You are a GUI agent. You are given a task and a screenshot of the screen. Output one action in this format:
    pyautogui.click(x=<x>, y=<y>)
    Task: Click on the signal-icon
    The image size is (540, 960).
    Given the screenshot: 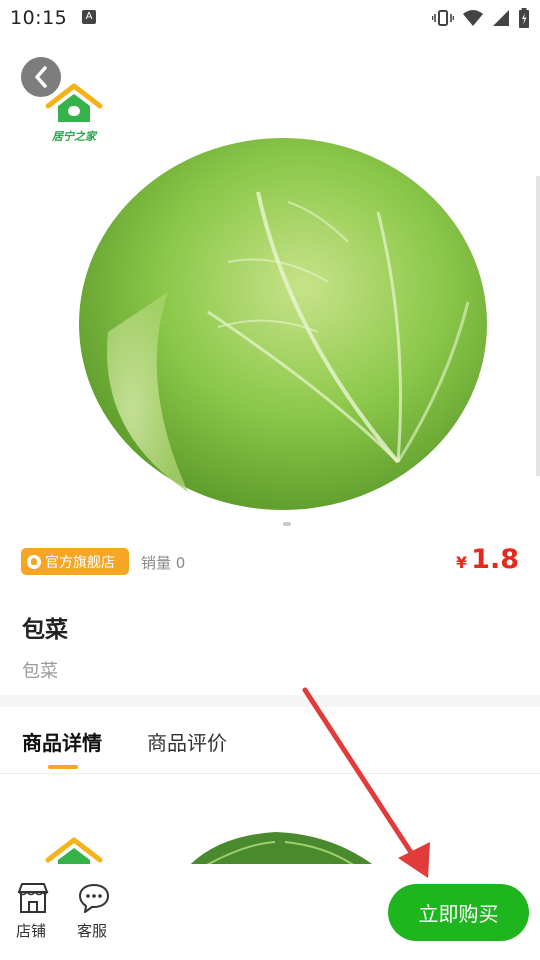 What is the action you would take?
    pyautogui.click(x=501, y=18)
    